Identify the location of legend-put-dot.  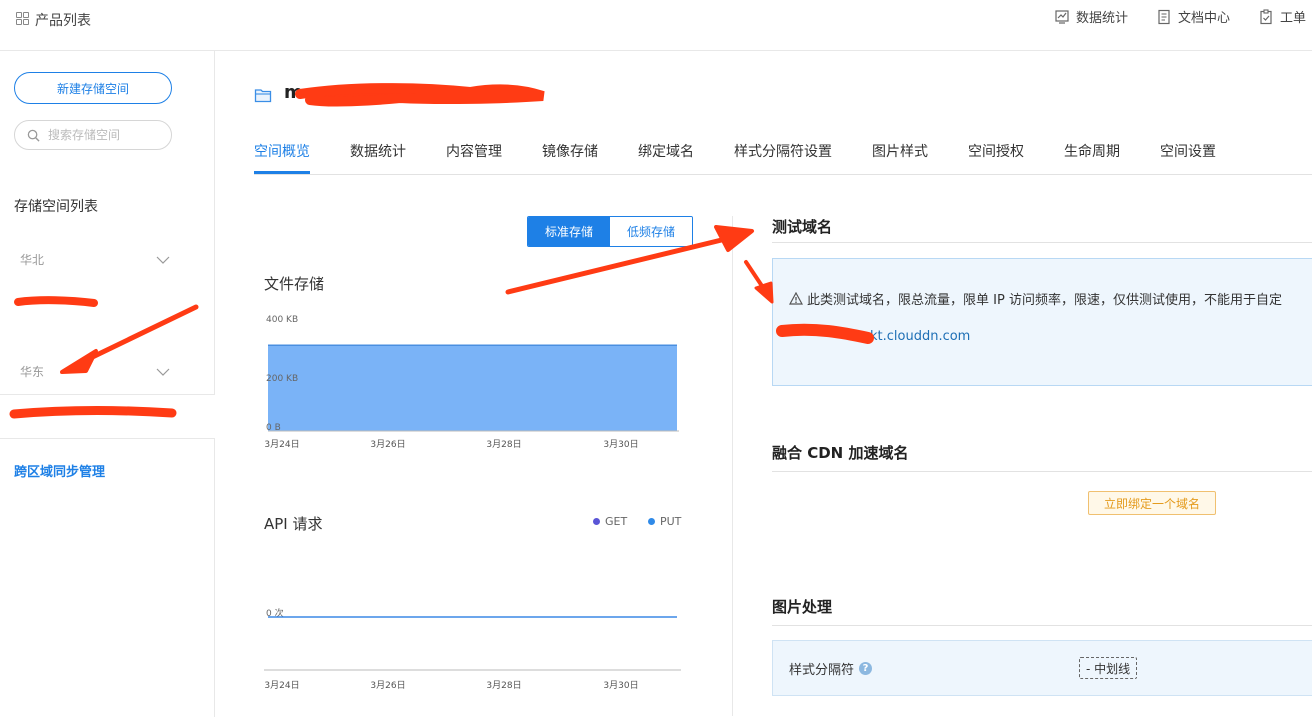
(651, 521).